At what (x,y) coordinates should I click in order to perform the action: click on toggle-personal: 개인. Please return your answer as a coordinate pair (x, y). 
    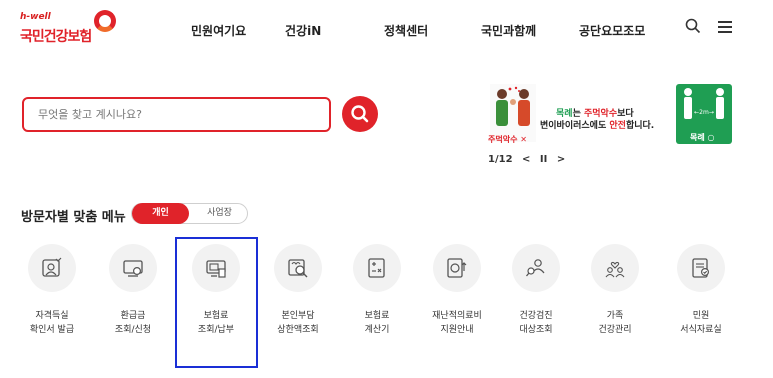
    Looking at the image, I should click on (160, 213).